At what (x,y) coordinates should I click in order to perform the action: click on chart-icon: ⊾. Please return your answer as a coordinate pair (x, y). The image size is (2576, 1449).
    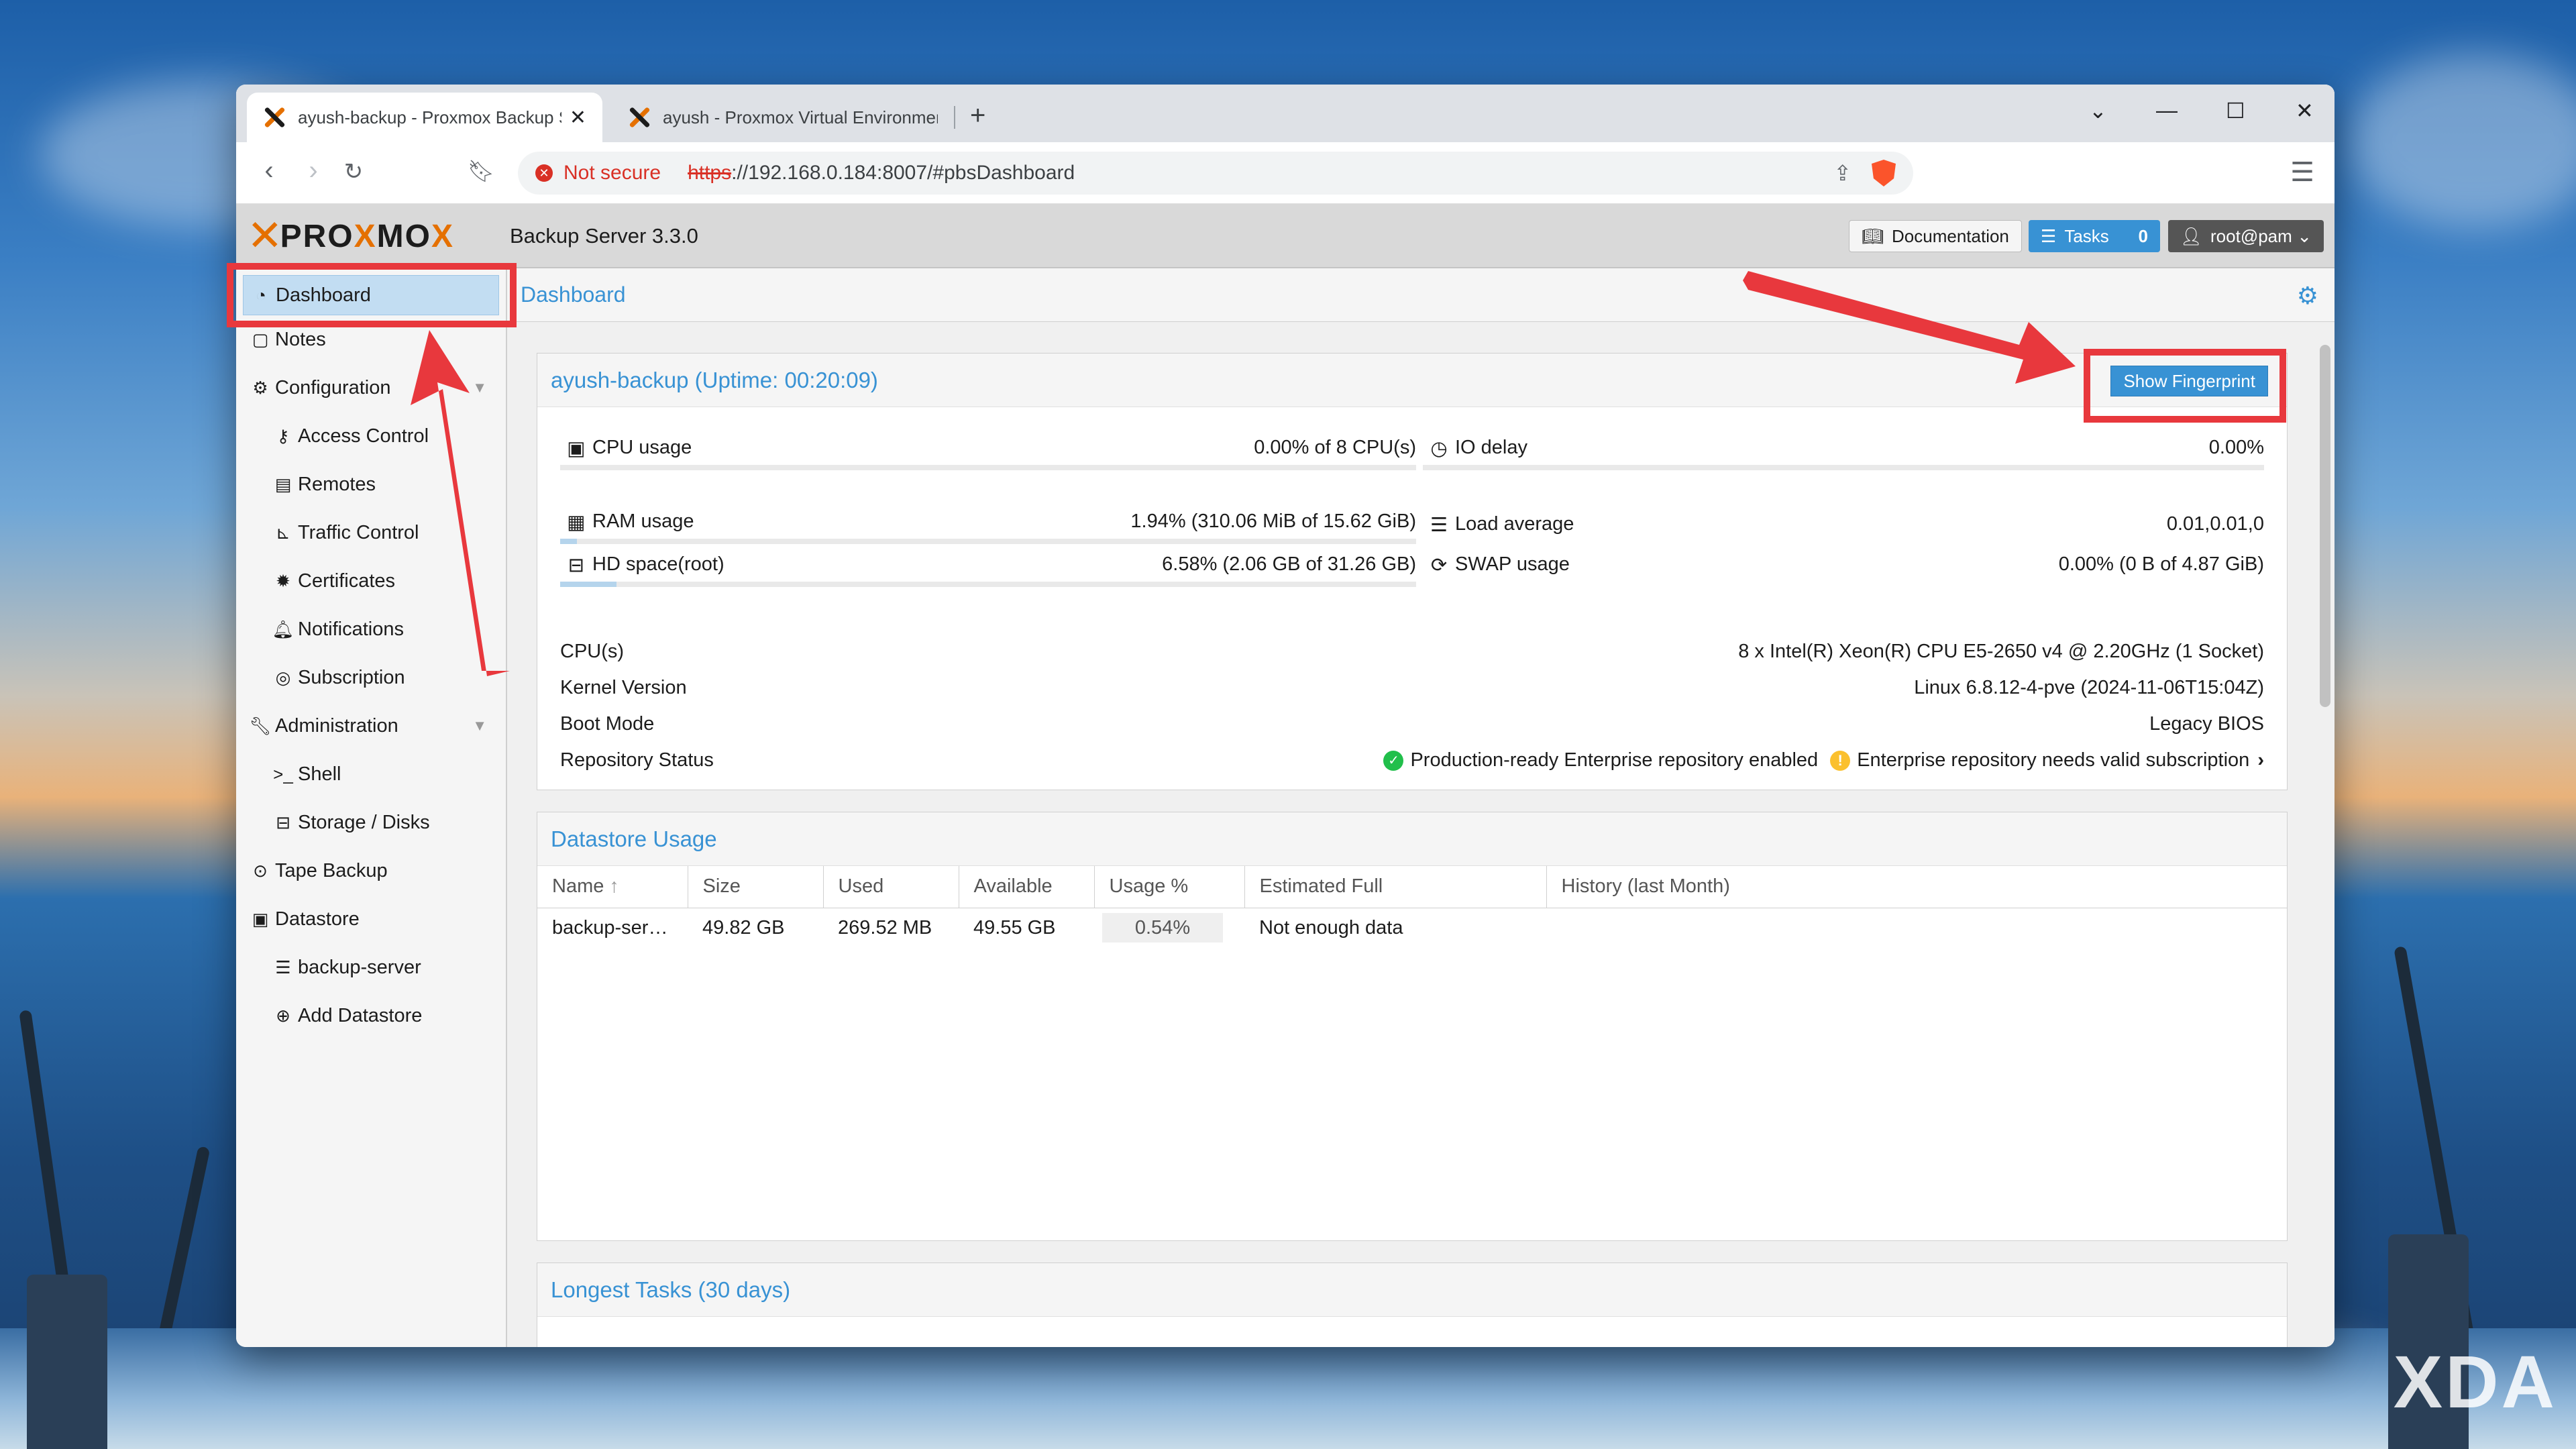
    Looking at the image, I should click on (283, 532).